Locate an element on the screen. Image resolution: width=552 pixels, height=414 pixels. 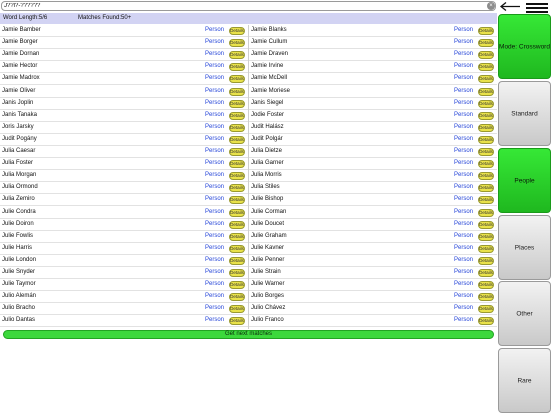
places-button: Places is located at coordinates (524, 247).